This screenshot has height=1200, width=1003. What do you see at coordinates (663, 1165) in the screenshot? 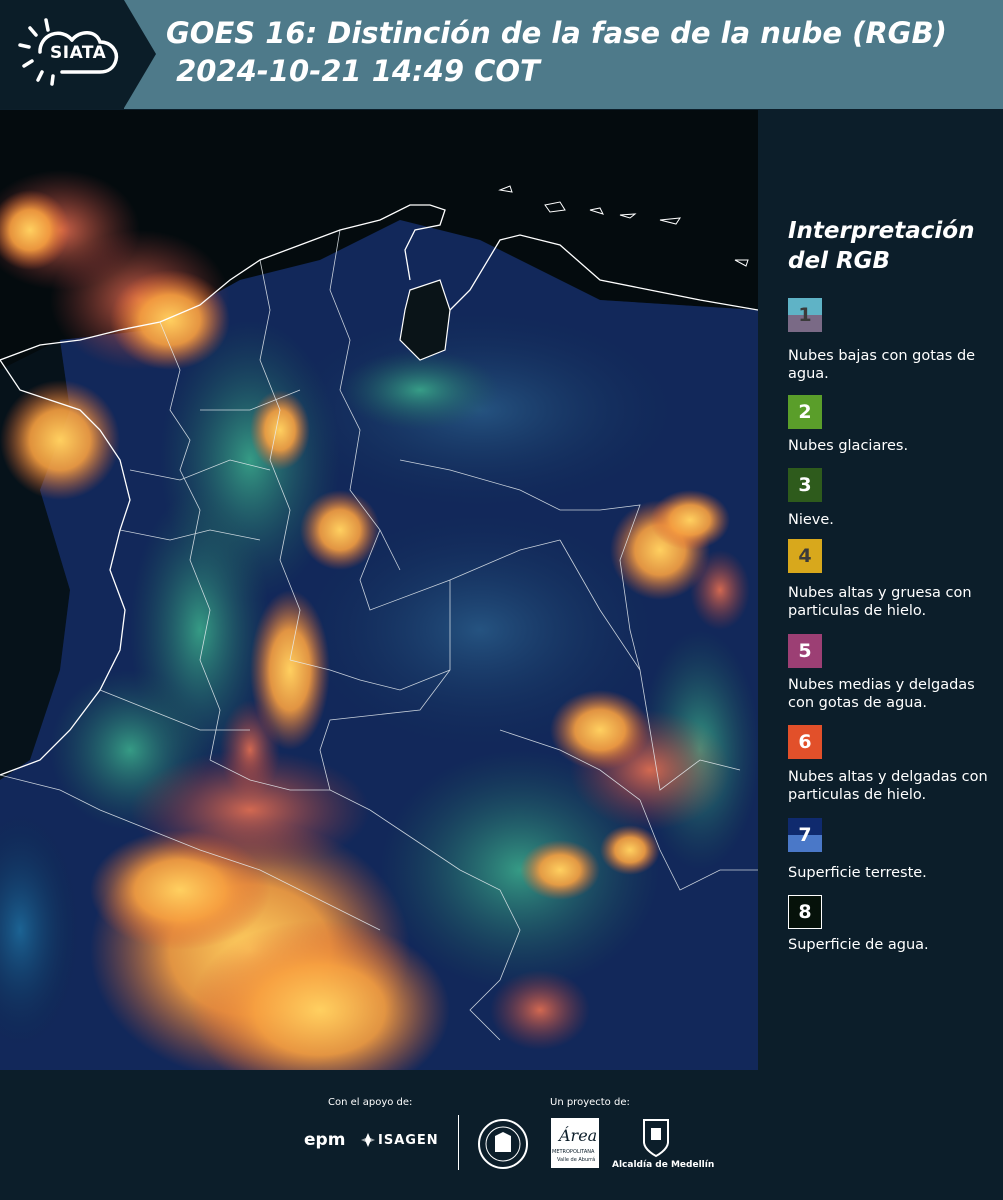
I see `alcaldia-logo-text: Alcaldía de Medellín` at bounding box center [663, 1165].